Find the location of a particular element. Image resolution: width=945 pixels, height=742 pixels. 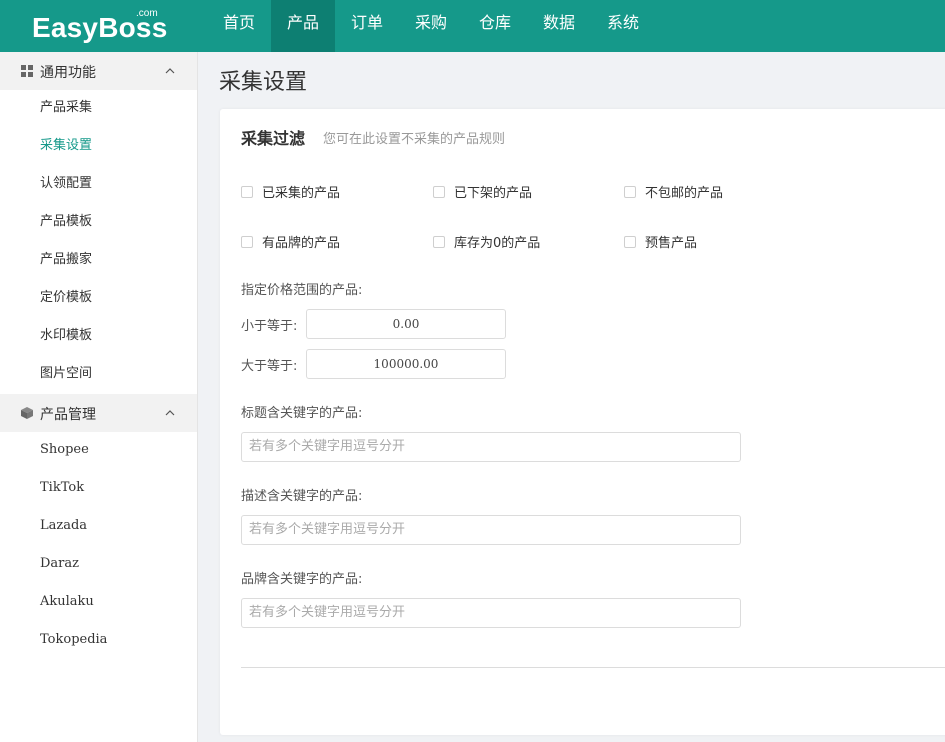

divider is located at coordinates (593, 667).